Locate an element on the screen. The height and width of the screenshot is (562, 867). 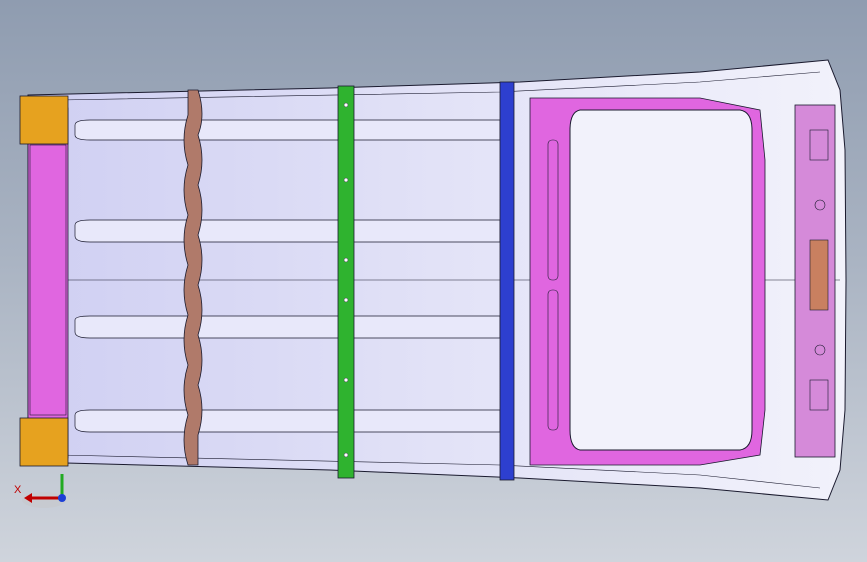
front-header-overlay is located at coordinates (48, 280).